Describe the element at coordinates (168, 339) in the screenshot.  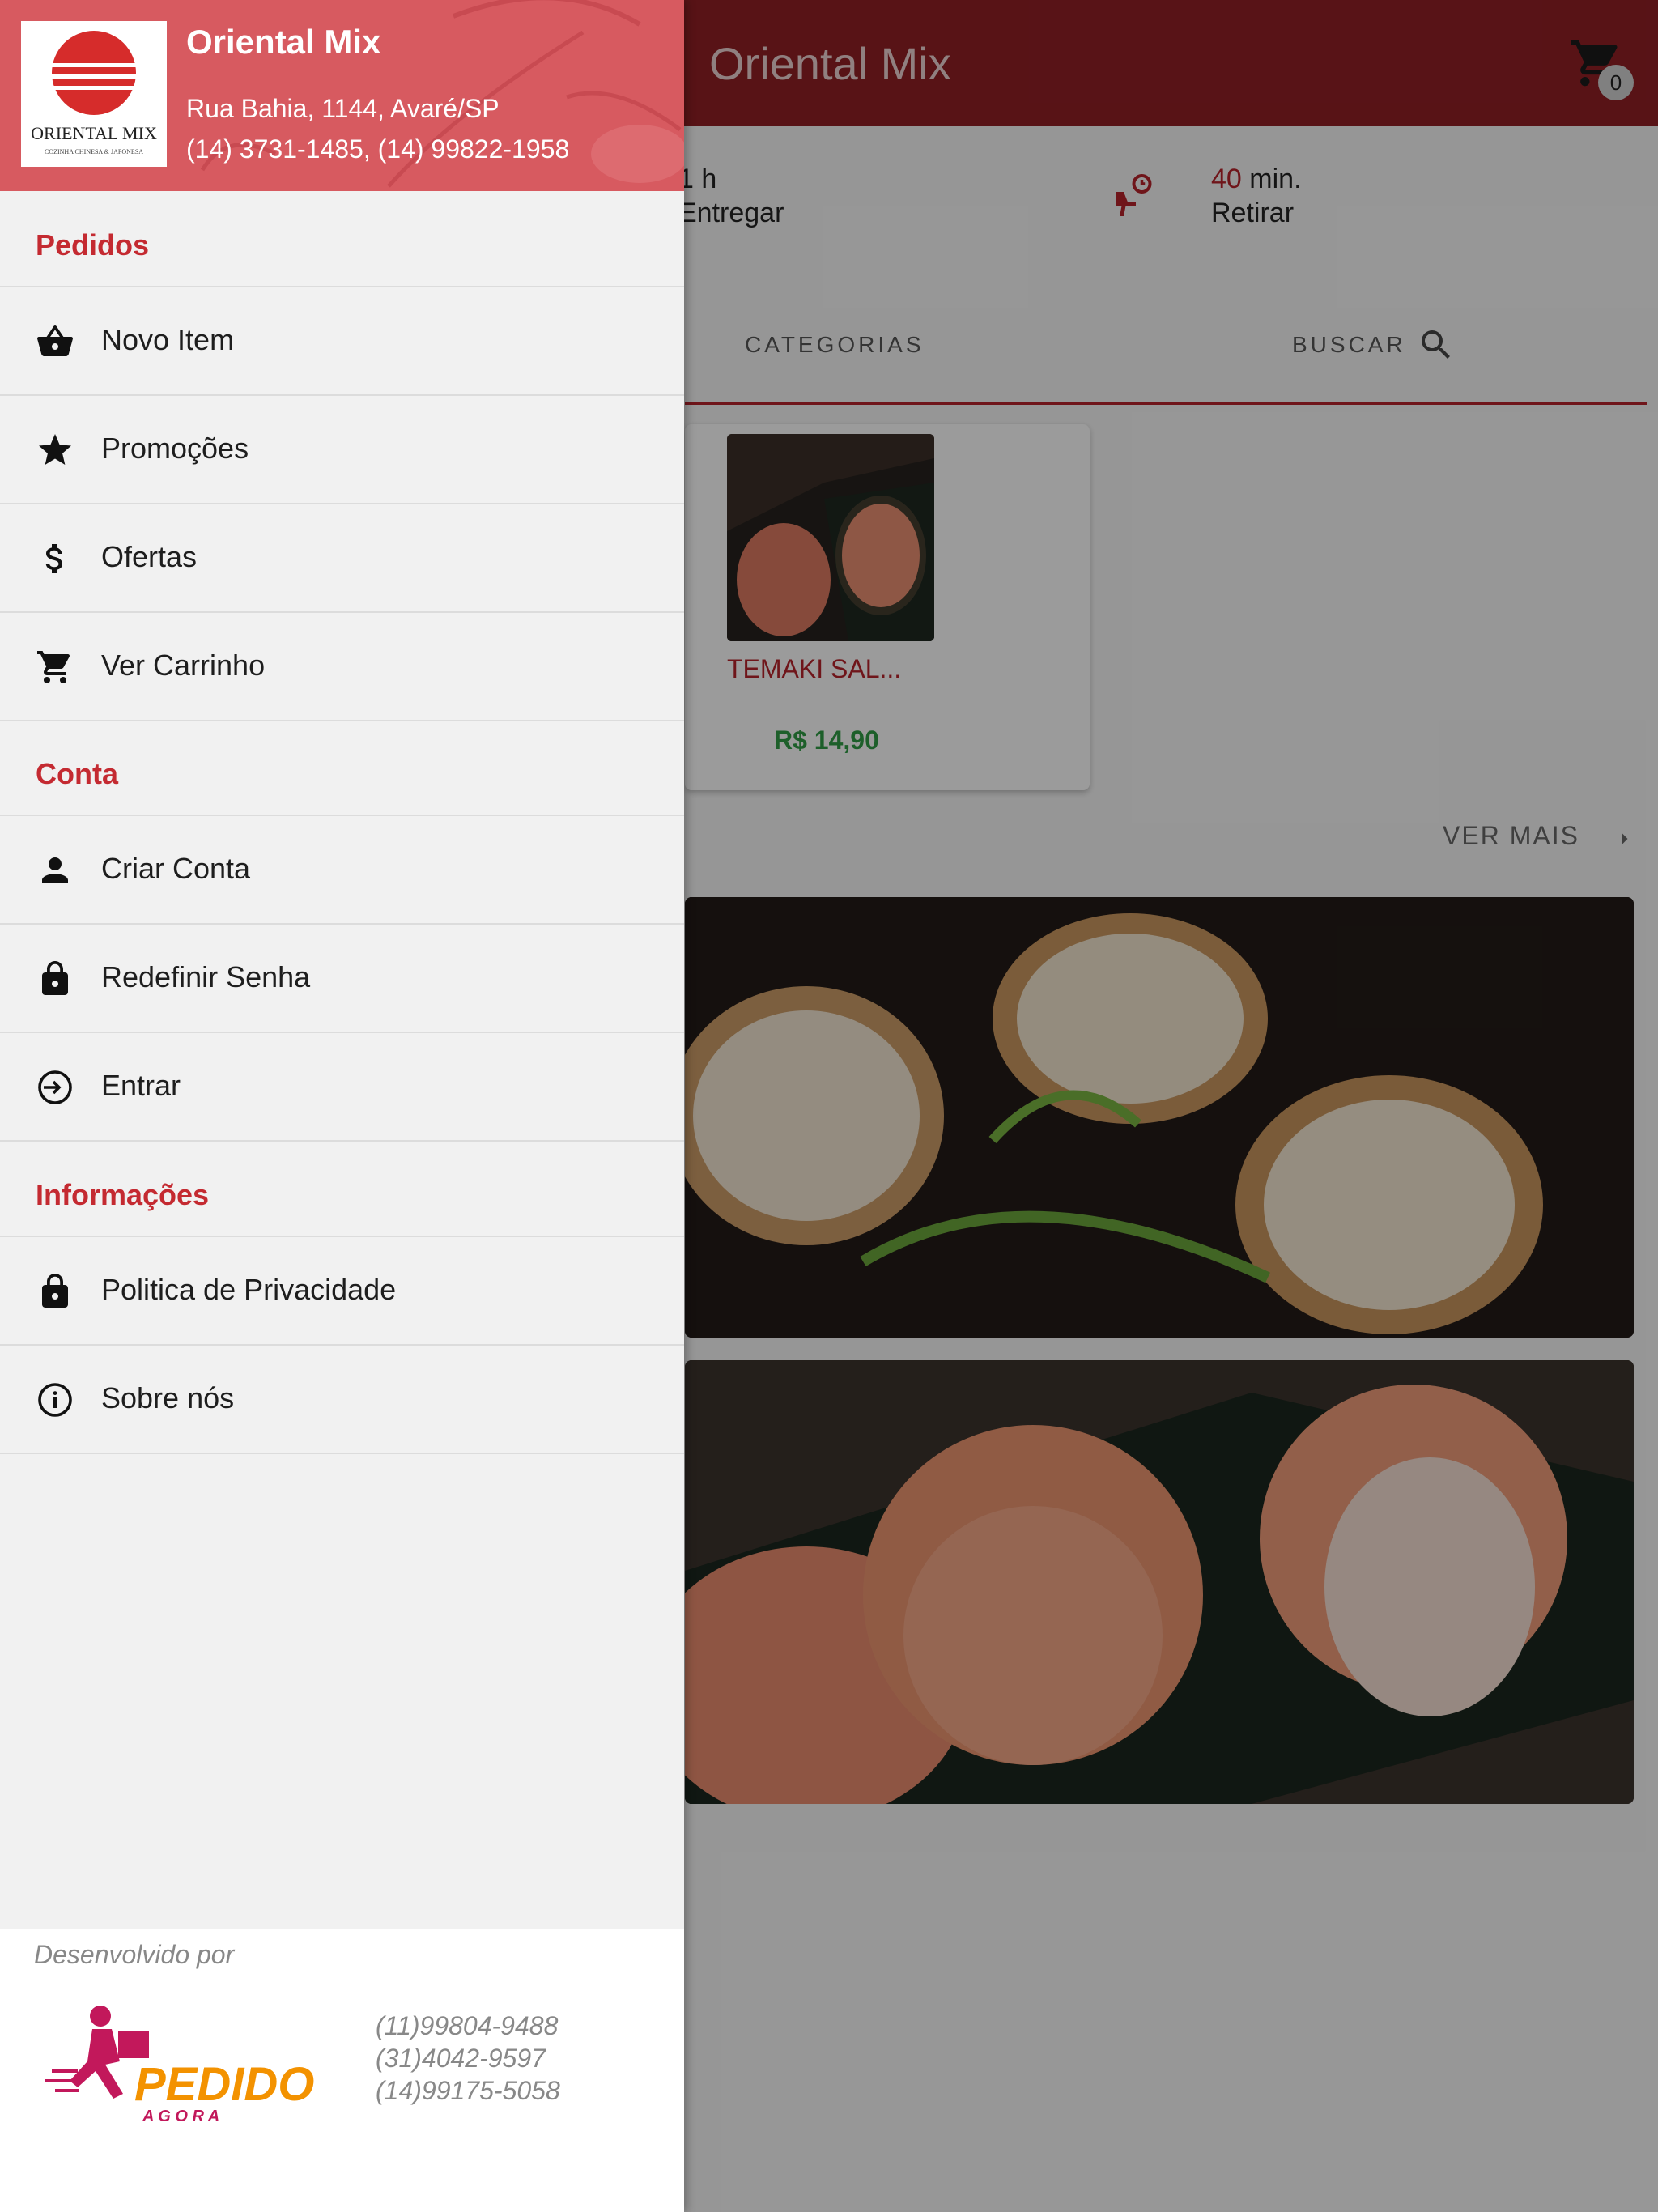
I see `menu-label-new-item: Novo Item` at that location.